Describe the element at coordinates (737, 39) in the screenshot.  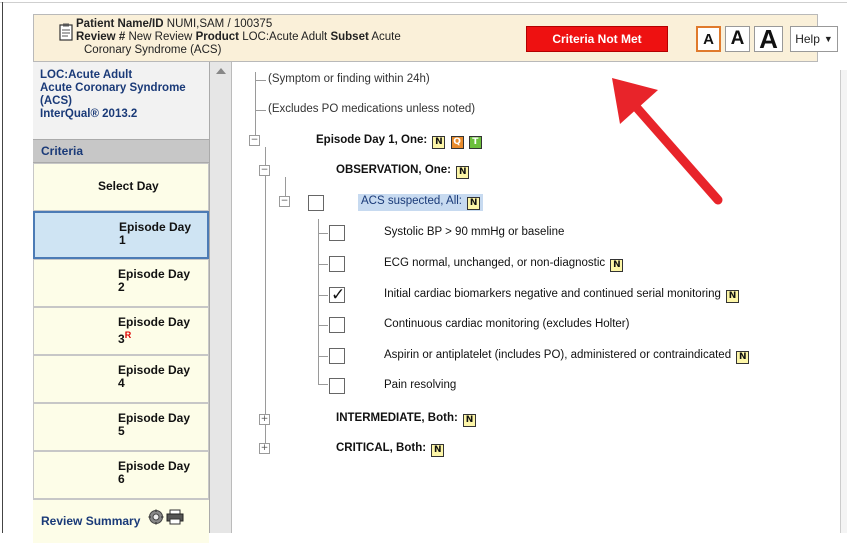
I see `font-size-medium-button: A` at that location.